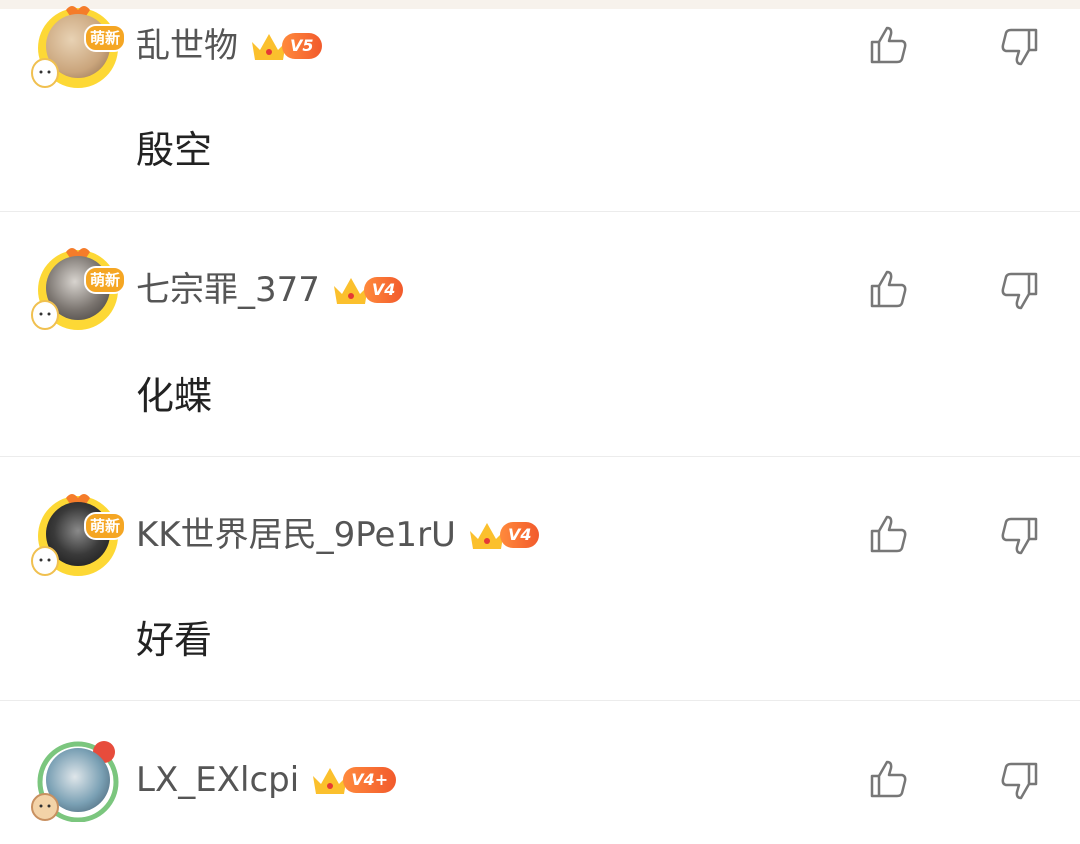 The width and height of the screenshot is (1080, 844). What do you see at coordinates (296, 535) in the screenshot?
I see `username: KK世界居民_9Pe1rU` at bounding box center [296, 535].